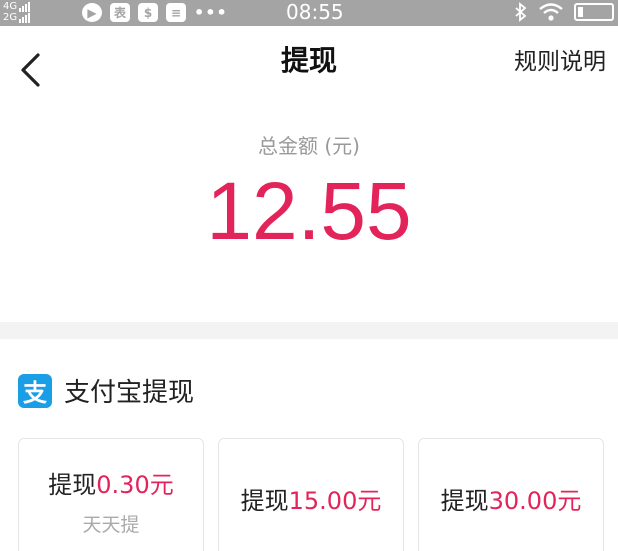  What do you see at coordinates (148, 12) in the screenshot?
I see `money-notification-icon: $` at bounding box center [148, 12].